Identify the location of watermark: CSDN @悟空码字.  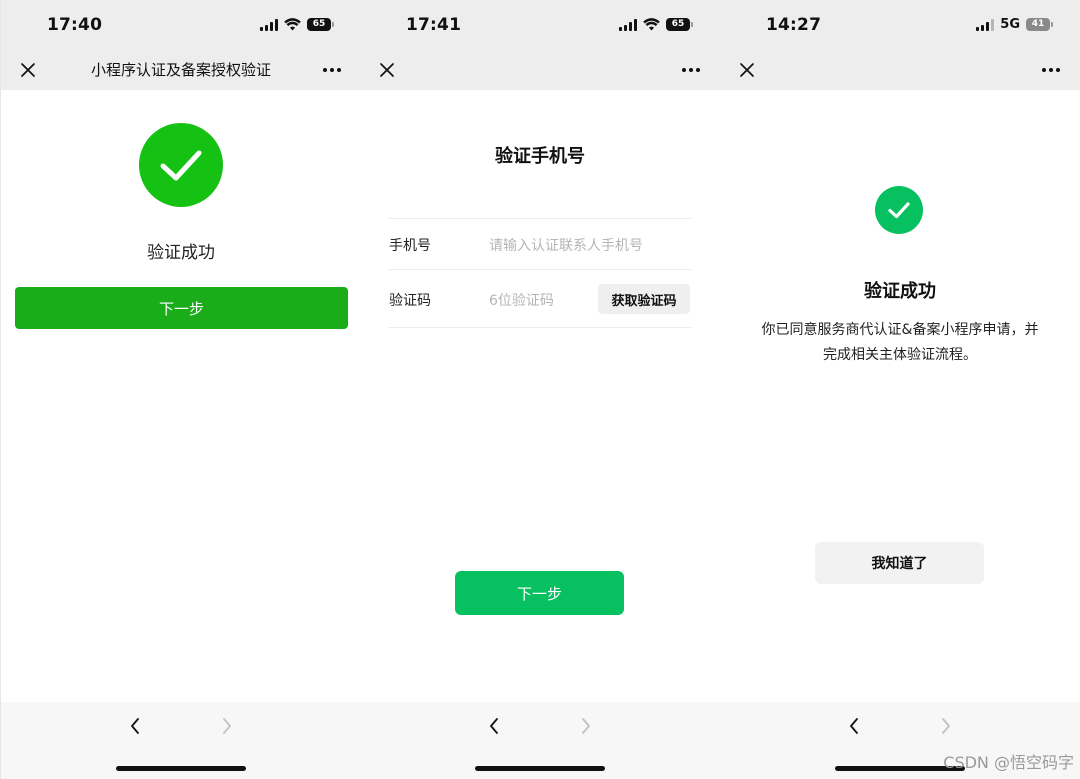
(1008, 762).